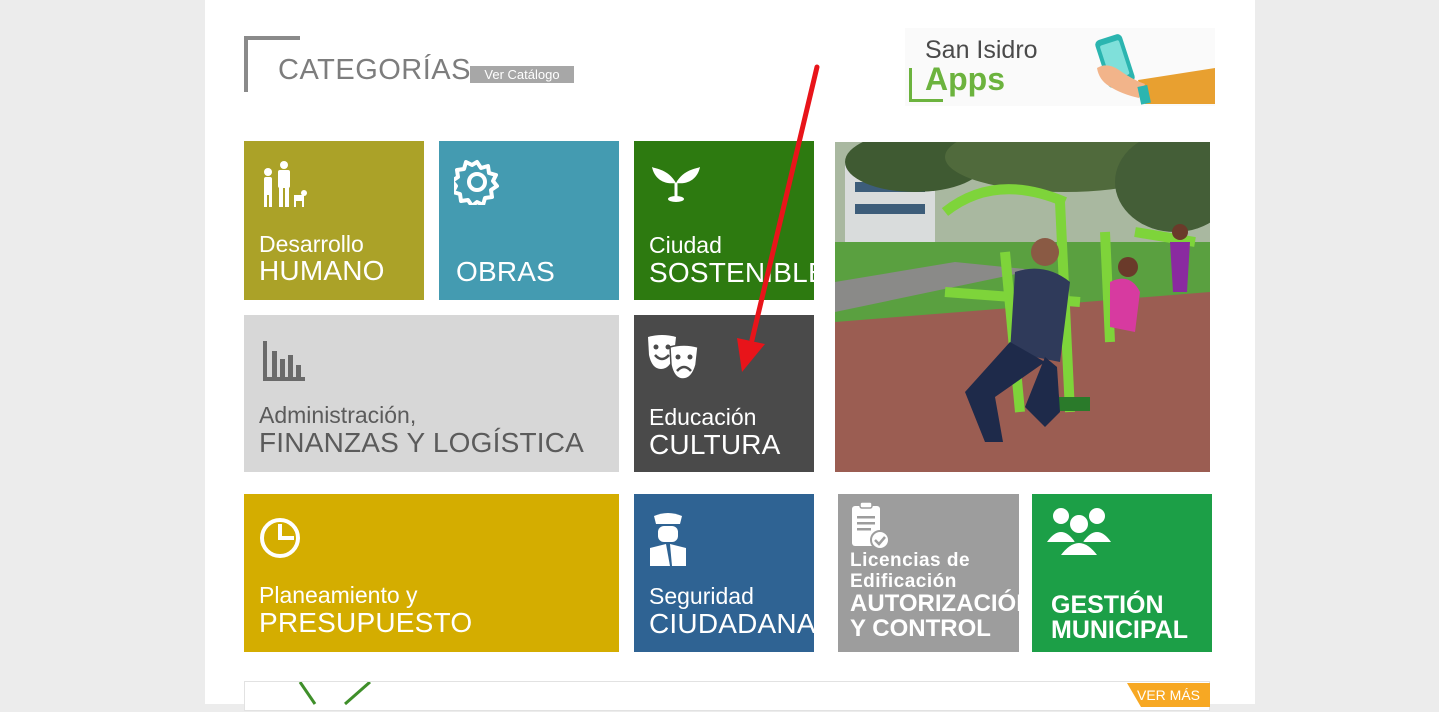 This screenshot has height=712, width=1439. What do you see at coordinates (715, 444) in the screenshot?
I see `tile-line2: CULTURA` at bounding box center [715, 444].